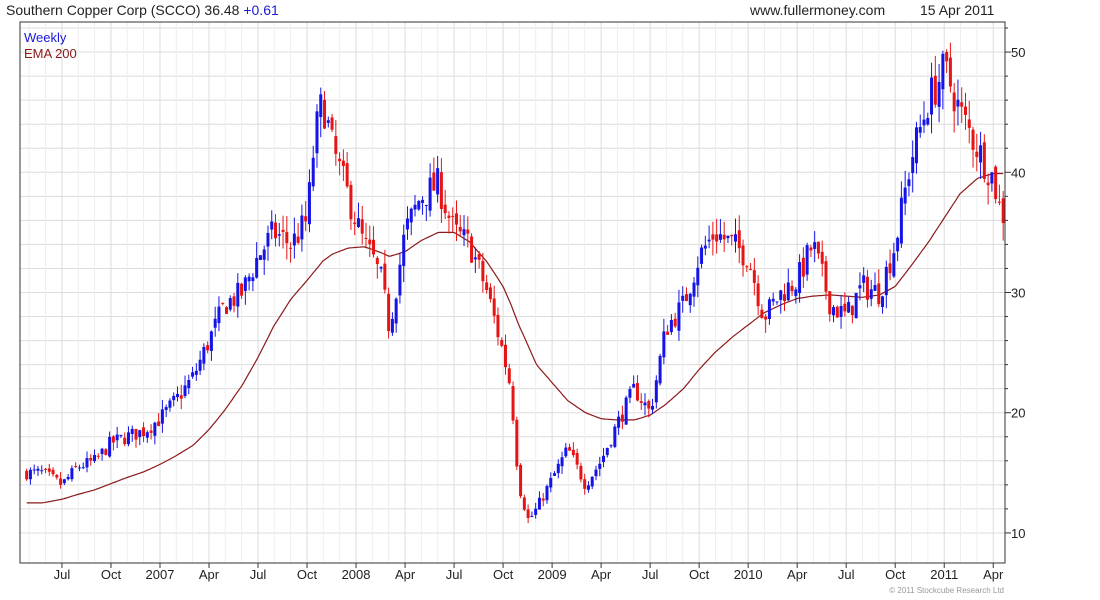 The height and width of the screenshot is (600, 1100). Describe the element at coordinates (1018, 52) in the screenshot. I see `y-tick-label: 50` at that location.